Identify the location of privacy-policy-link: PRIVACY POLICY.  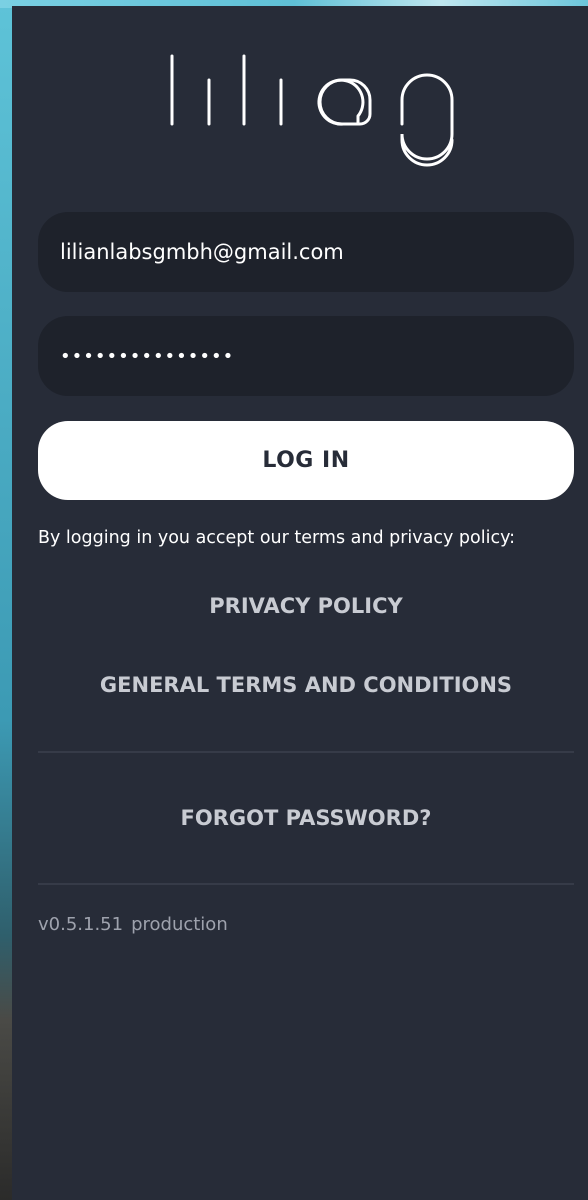
(306, 606).